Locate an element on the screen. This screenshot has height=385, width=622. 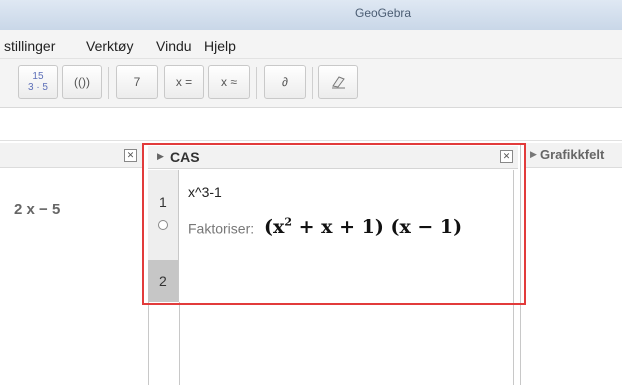
evaluate-icon: x = is located at coordinates (184, 82).